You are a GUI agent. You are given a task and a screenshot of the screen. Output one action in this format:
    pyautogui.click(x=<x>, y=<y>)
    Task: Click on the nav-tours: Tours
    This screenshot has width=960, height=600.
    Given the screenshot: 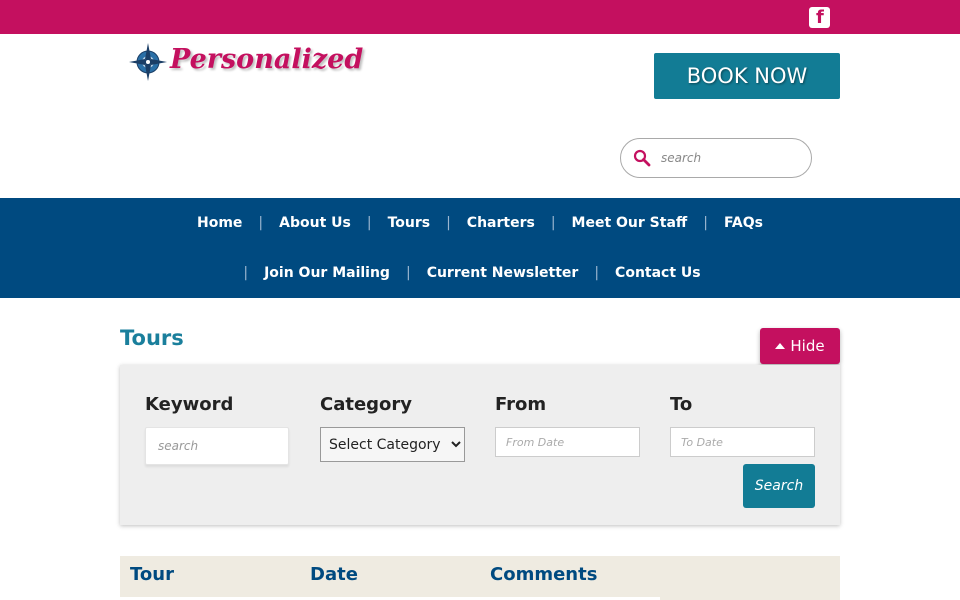 What is the action you would take?
    pyautogui.click(x=409, y=223)
    